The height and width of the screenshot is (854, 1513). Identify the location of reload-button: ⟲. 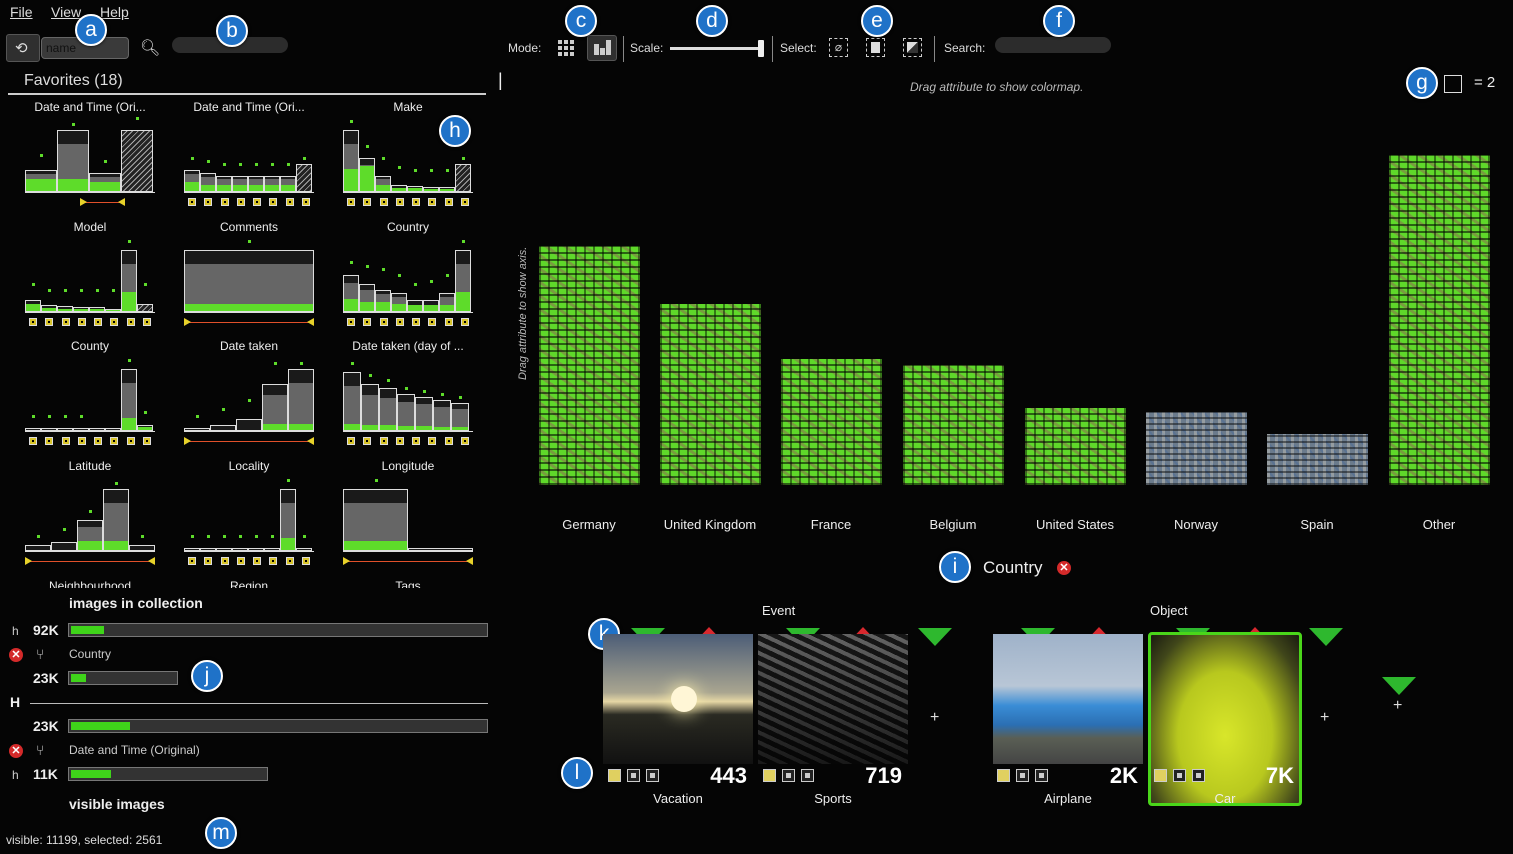
(23, 48).